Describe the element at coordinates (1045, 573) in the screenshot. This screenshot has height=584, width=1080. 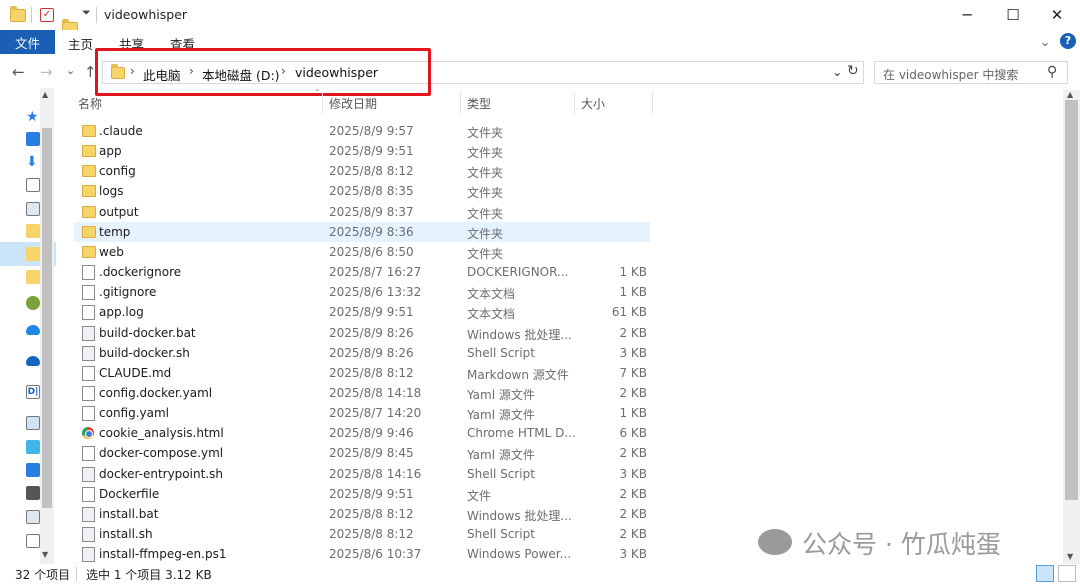
I see `details-view-icon` at that location.